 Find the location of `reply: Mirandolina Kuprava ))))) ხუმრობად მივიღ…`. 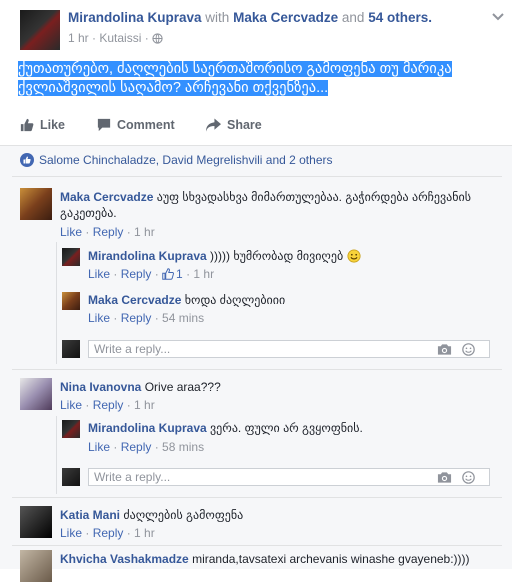

reply: Mirandolina Kuprava ))))) ხუმრობად მივიღ… is located at coordinates (293, 257).